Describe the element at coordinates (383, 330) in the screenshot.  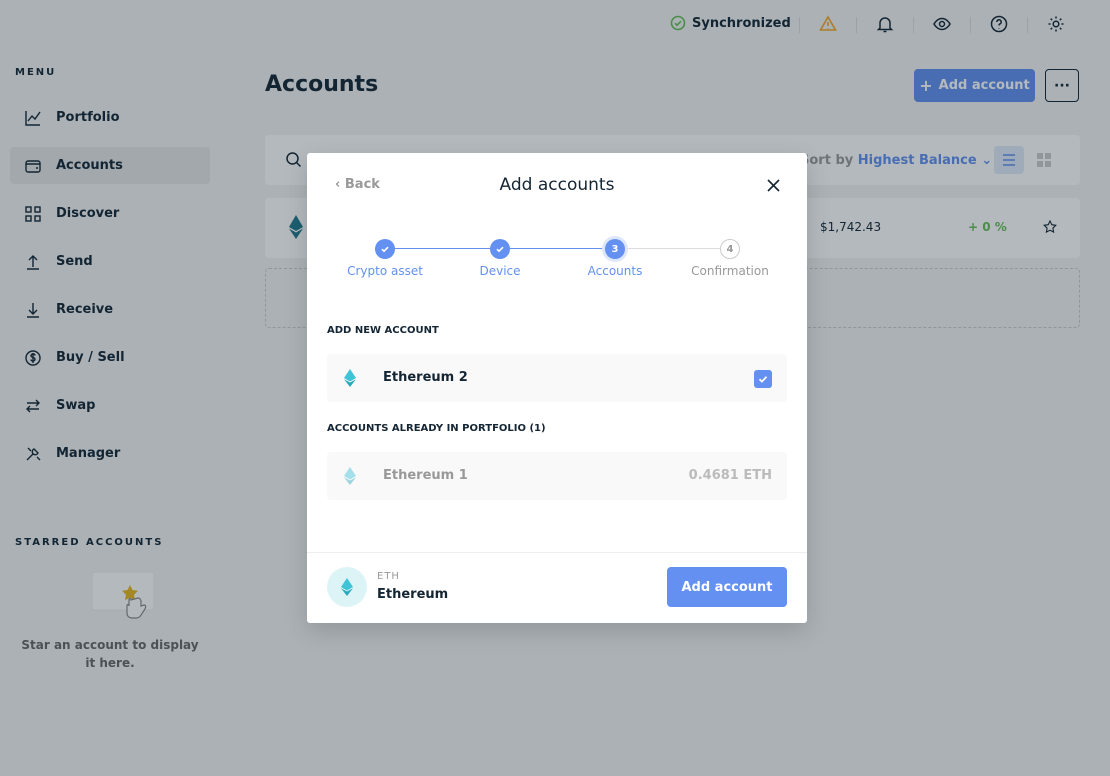
I see `add-new-account-label: ADD NEW ACCOUNT` at that location.